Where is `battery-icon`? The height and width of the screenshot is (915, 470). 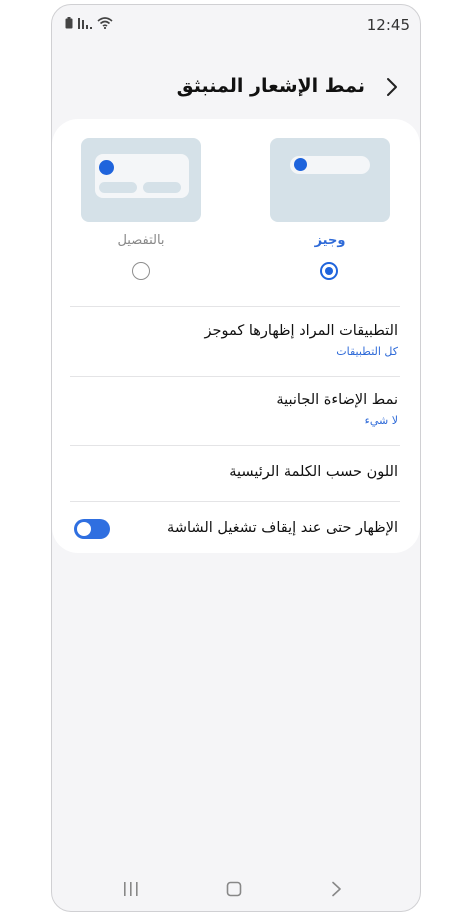 battery-icon is located at coordinates (69, 23).